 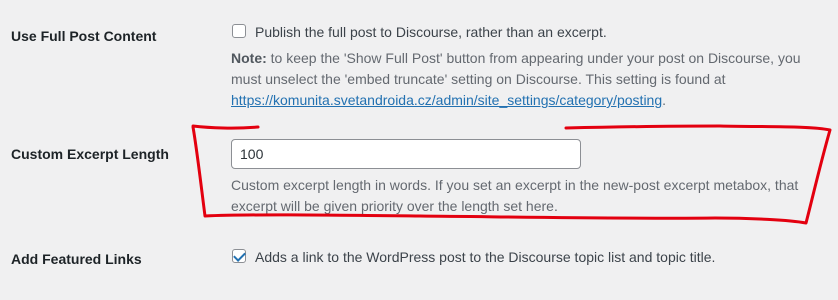 What do you see at coordinates (664, 100) in the screenshot?
I see `note-suffix: .` at bounding box center [664, 100].